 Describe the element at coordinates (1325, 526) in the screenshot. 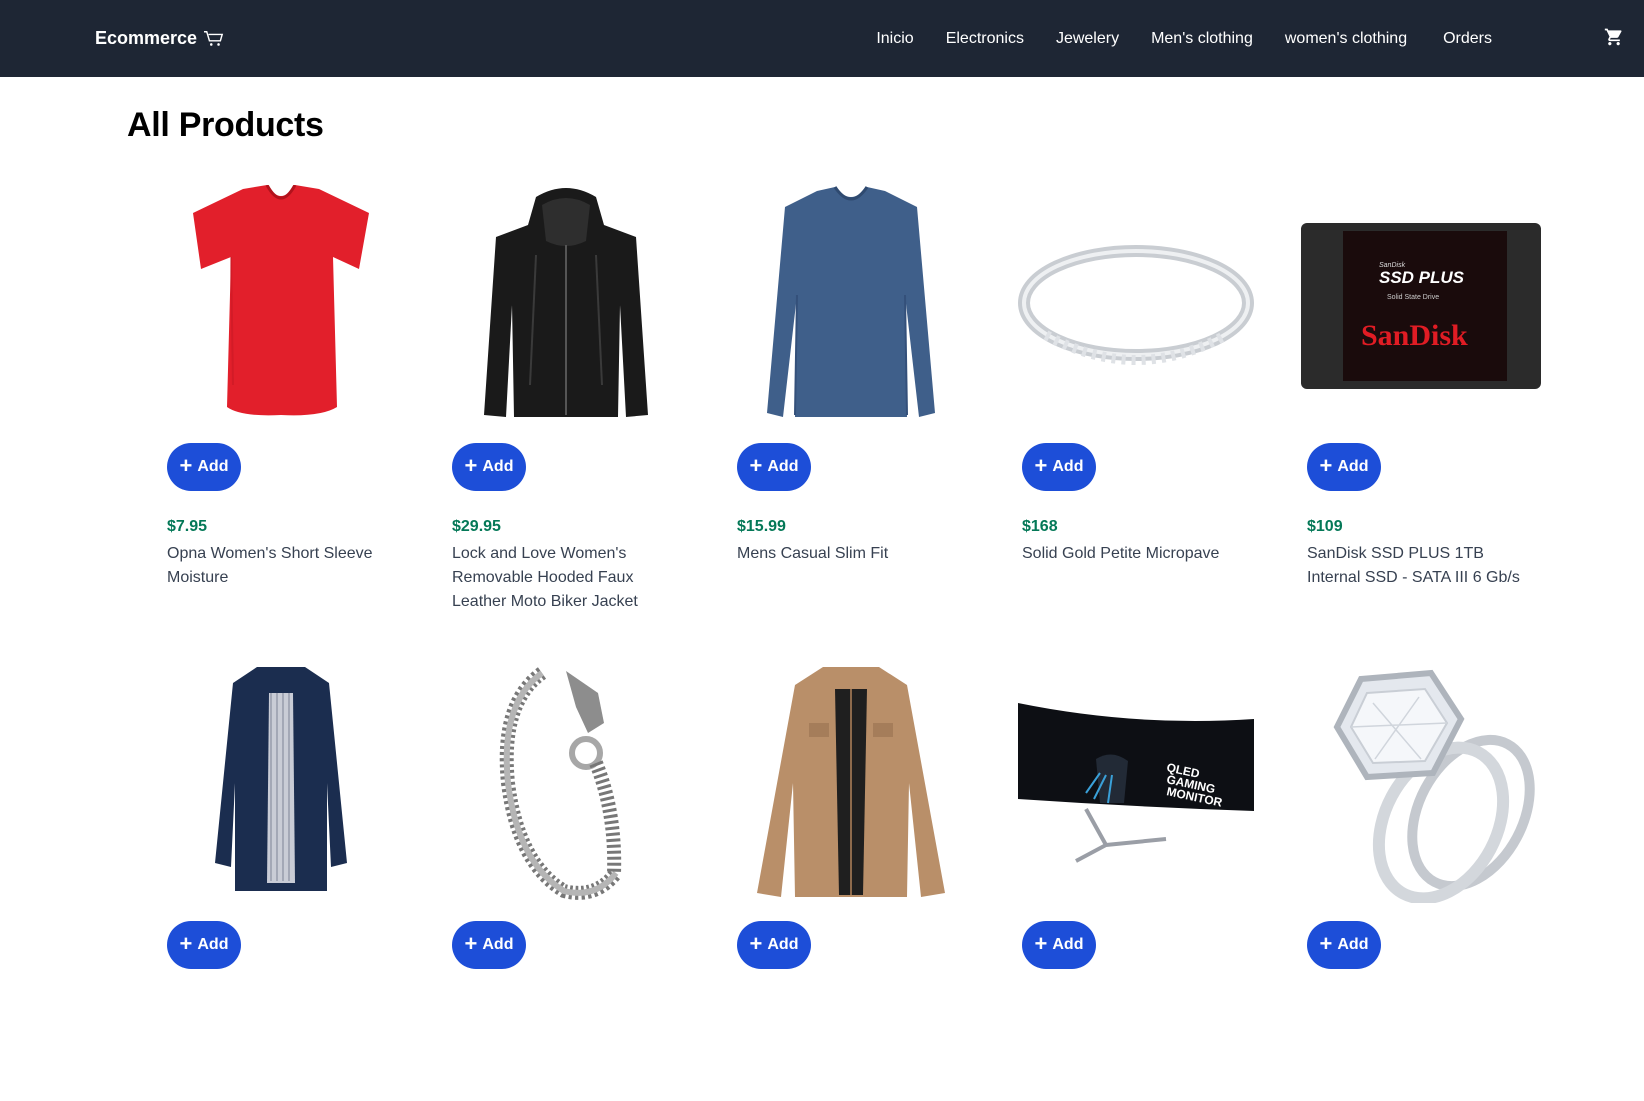

I see `product-price: $109` at that location.